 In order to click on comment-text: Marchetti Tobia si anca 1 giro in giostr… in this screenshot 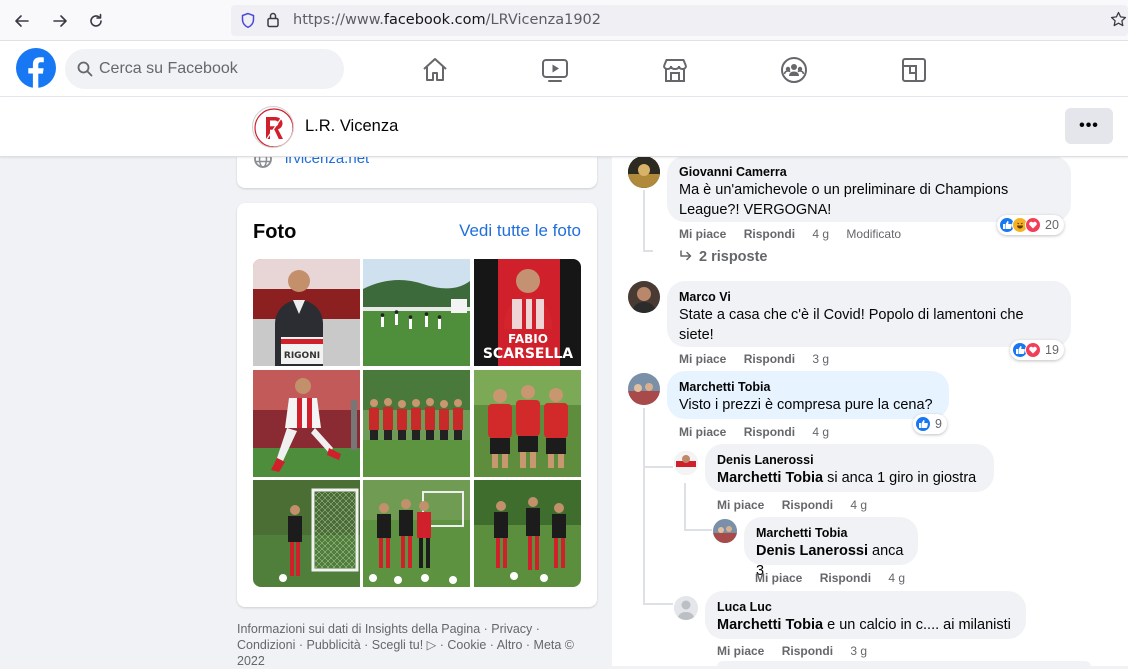, I will do `click(847, 478)`.